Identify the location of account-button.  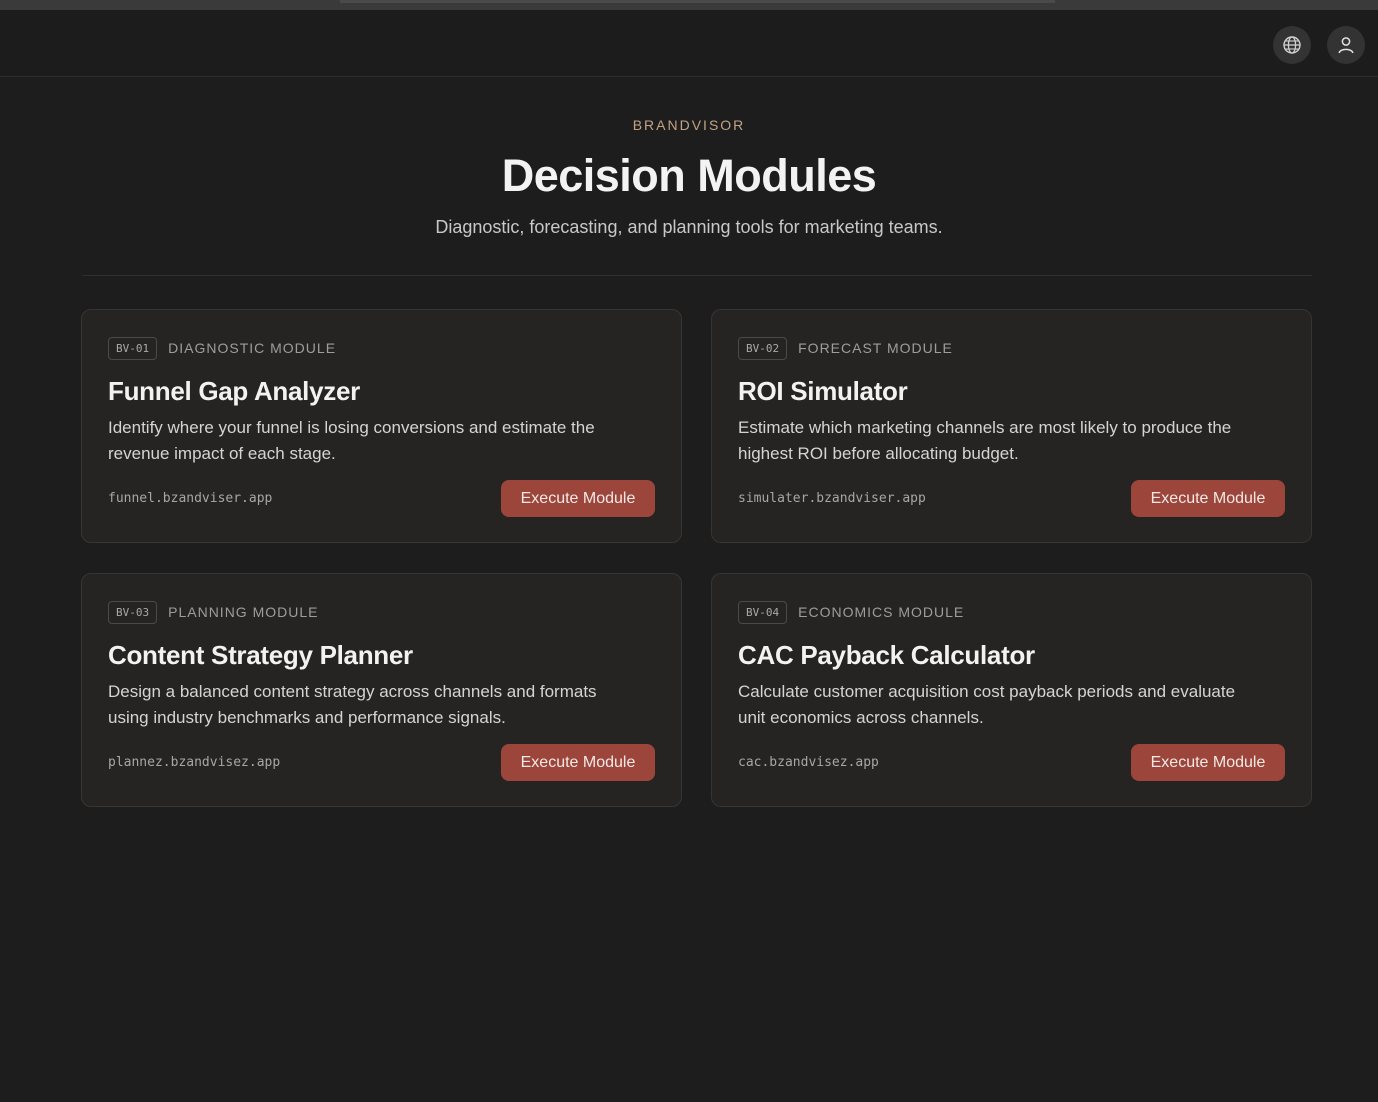
(1346, 45).